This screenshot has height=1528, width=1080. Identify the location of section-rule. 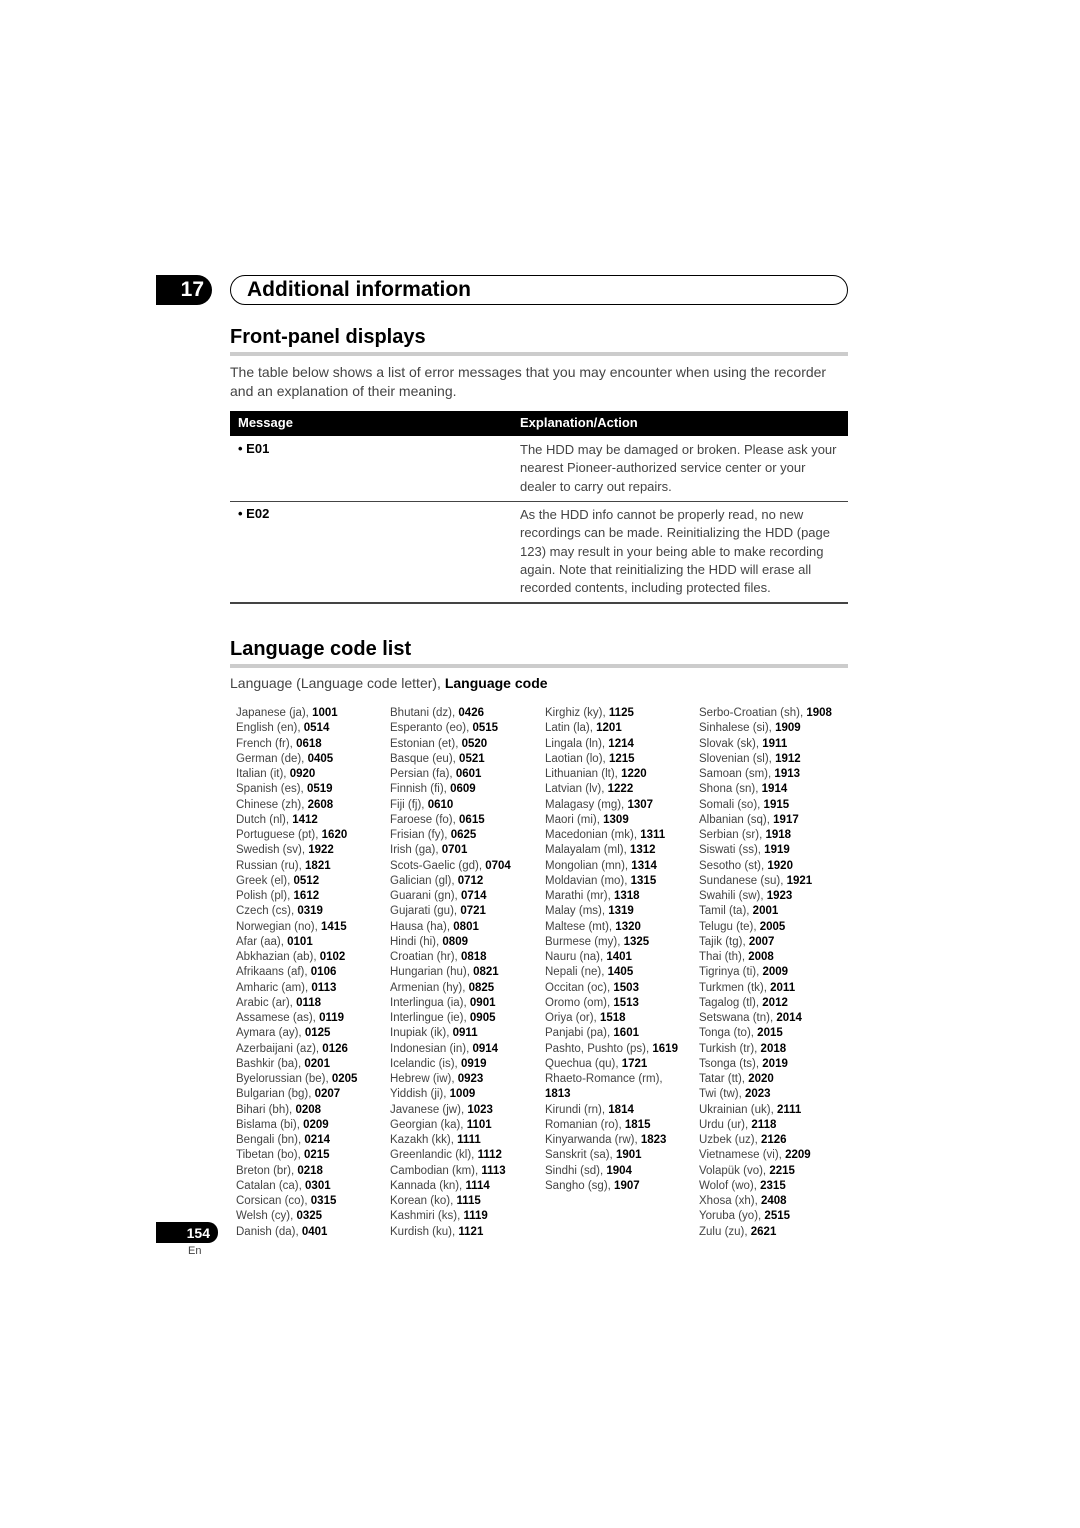
(539, 354).